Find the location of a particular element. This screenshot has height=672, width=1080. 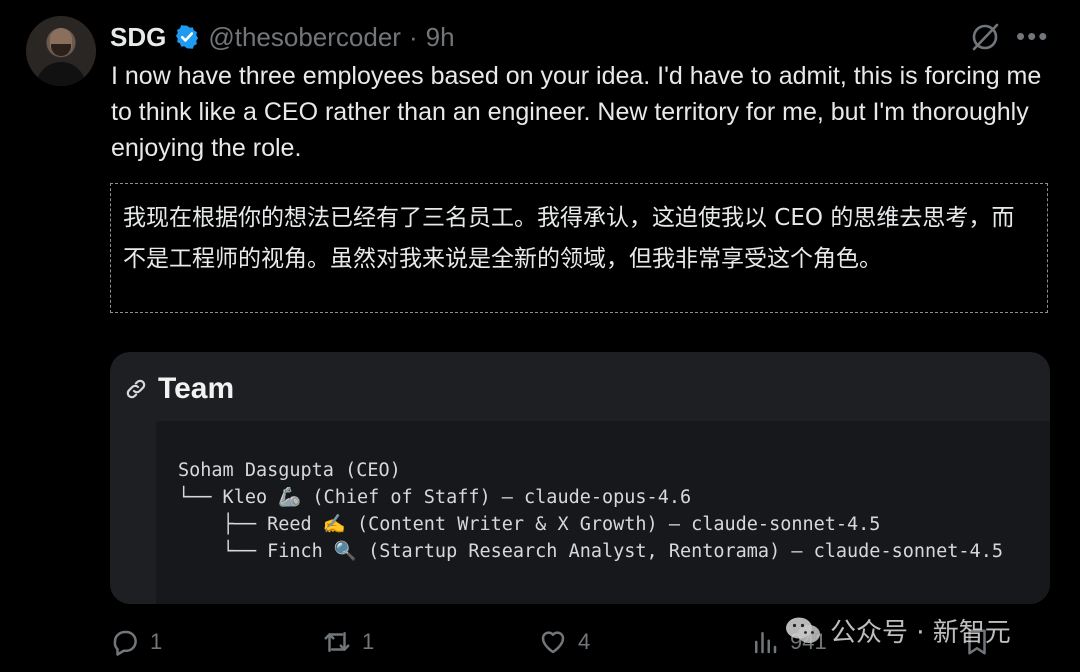

reply-button: 1 is located at coordinates (136, 642).